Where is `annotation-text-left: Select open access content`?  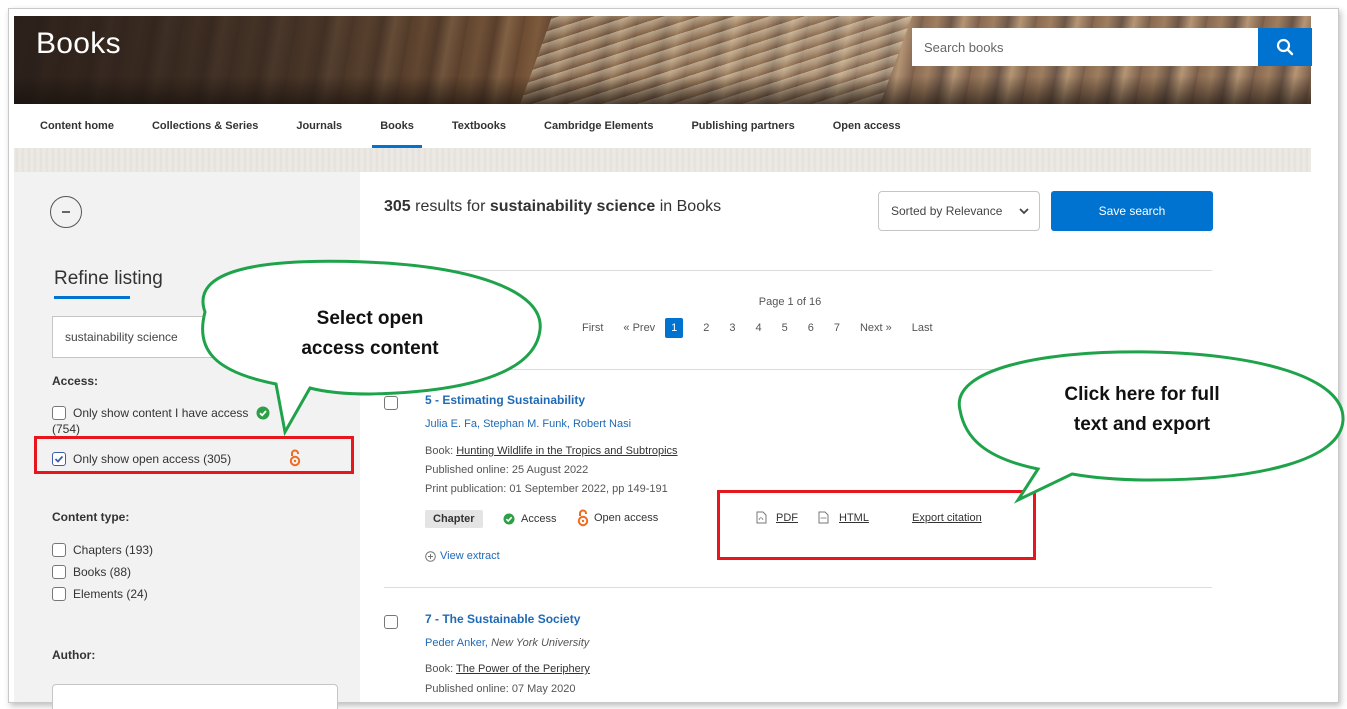 annotation-text-left: Select open access content is located at coordinates (370, 333).